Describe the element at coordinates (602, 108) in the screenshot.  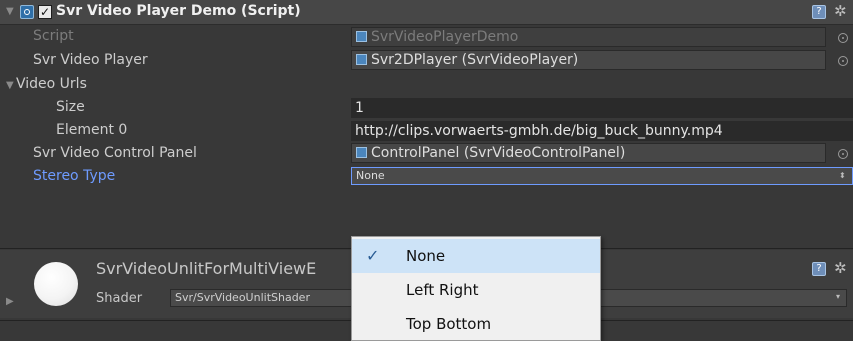
I see `size-input: 1` at that location.